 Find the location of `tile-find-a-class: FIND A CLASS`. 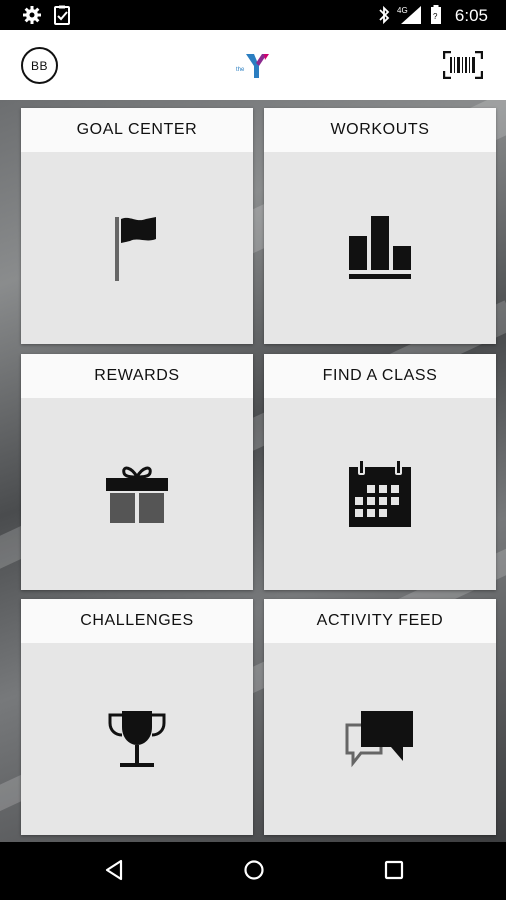

tile-find-a-class: FIND A CLASS is located at coordinates (380, 472).